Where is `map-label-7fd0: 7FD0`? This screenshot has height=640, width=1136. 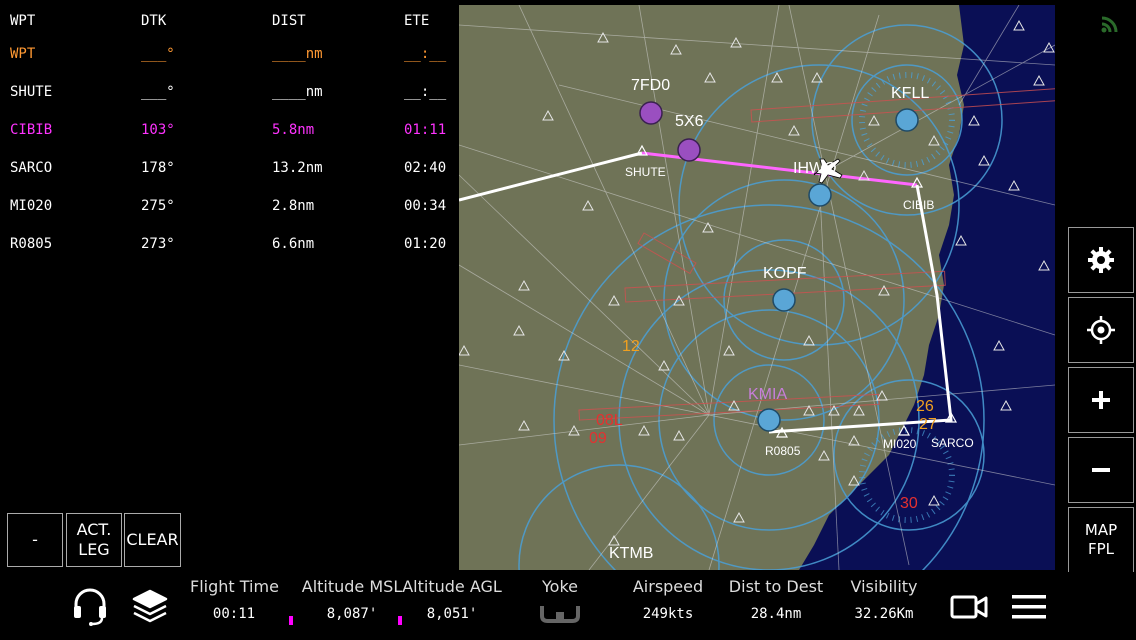
map-label-7fd0: 7FD0 is located at coordinates (651, 85).